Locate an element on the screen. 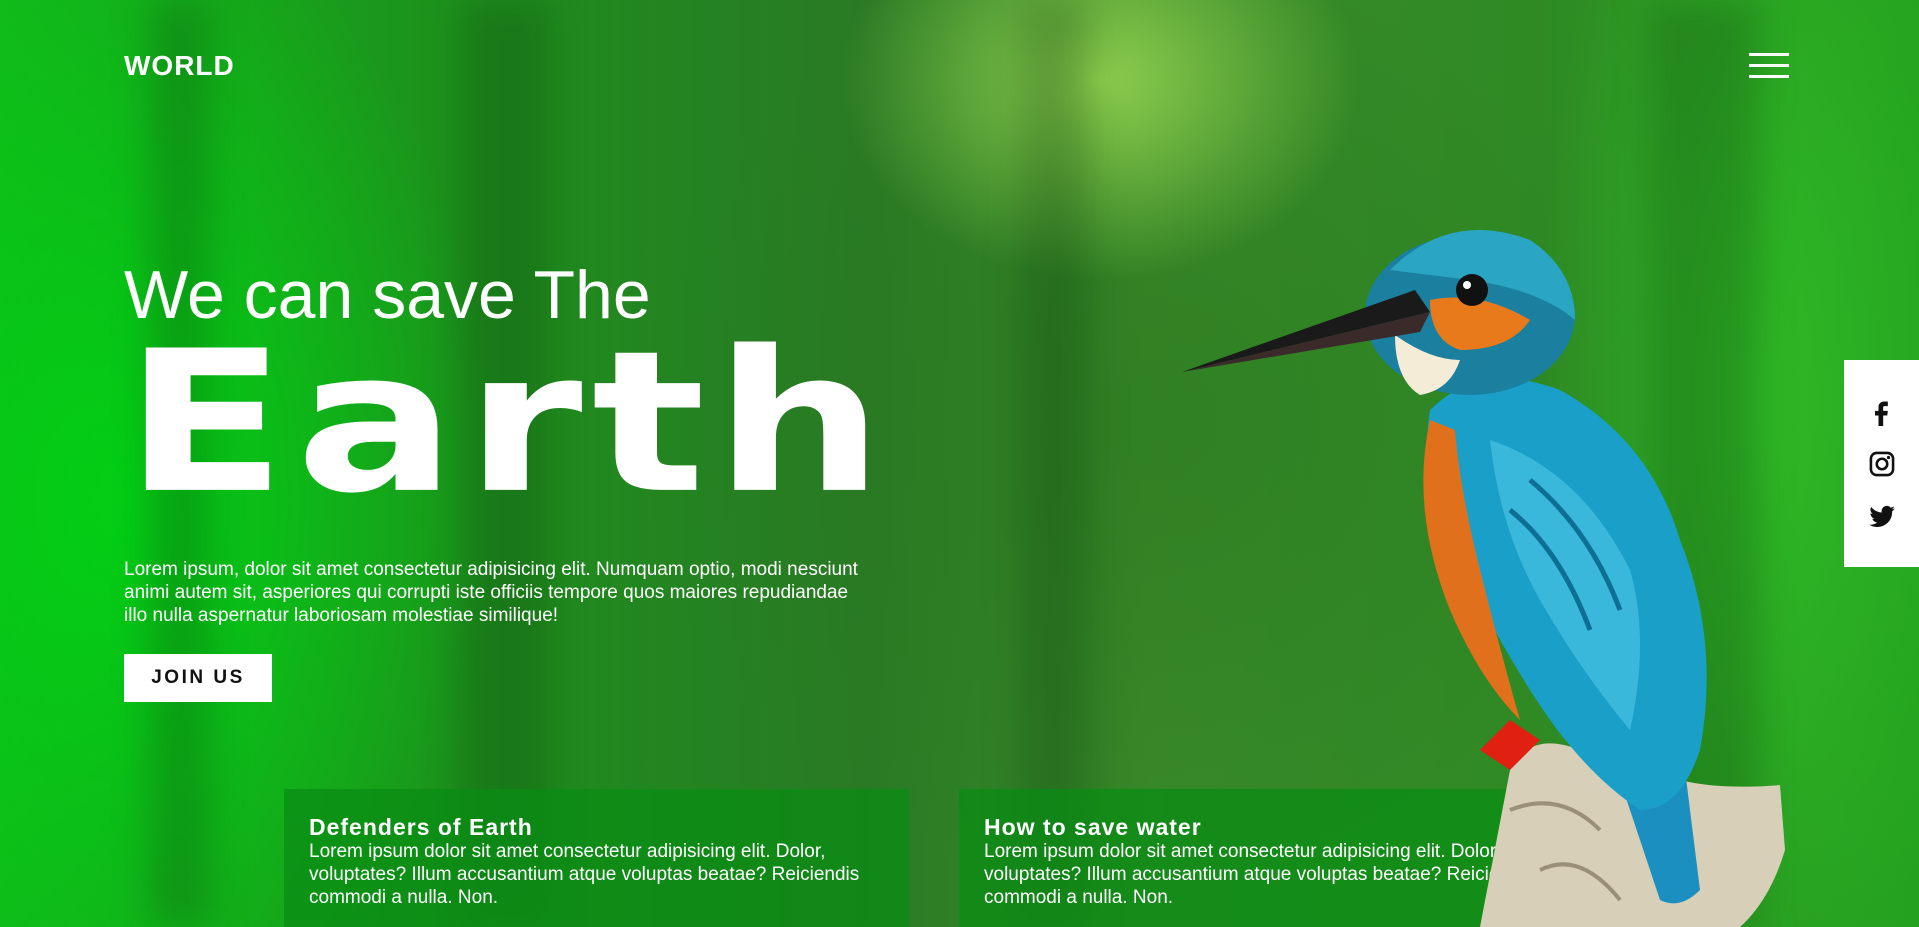 Image resolution: width=1919 pixels, height=927 pixels. hamburger-menu-icon is located at coordinates (1769, 67).